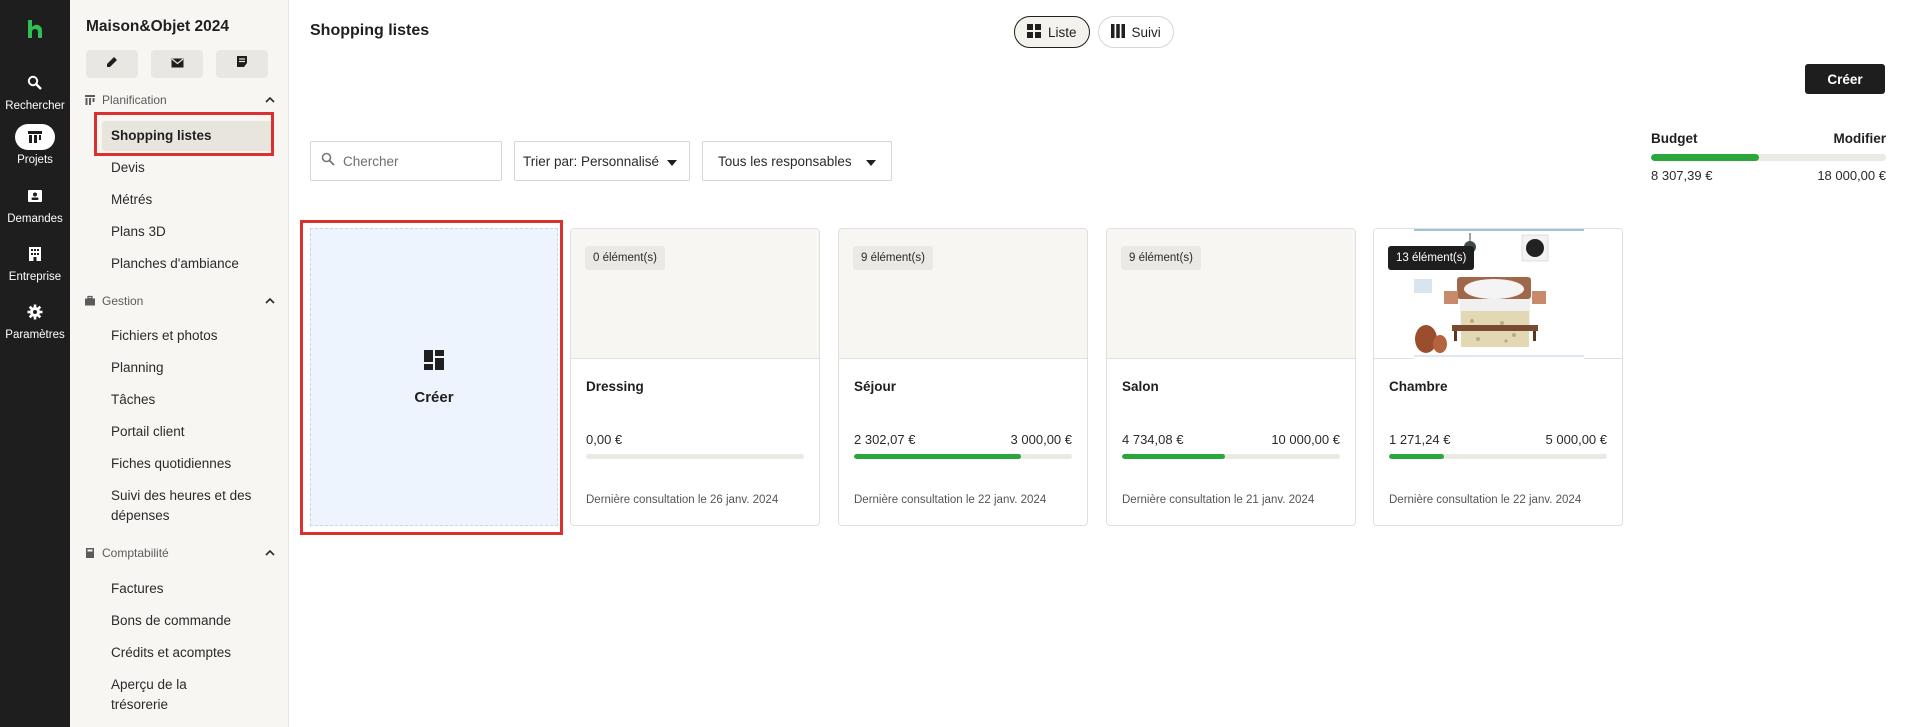 The height and width of the screenshot is (727, 1906). Describe the element at coordinates (35, 145) in the screenshot. I see `rail-item-projects: Projets` at that location.